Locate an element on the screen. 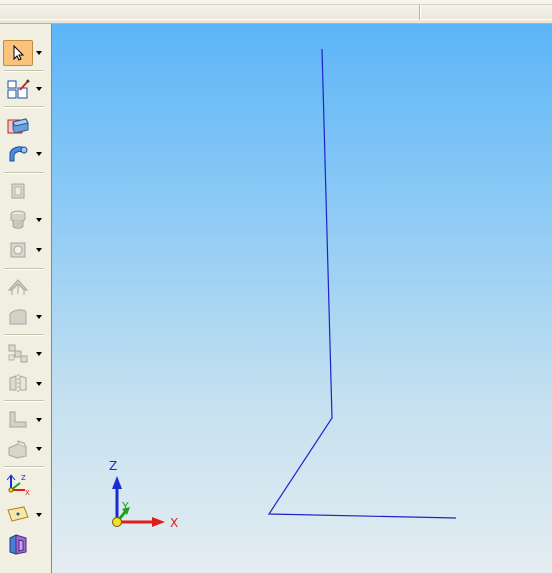 This screenshot has height=573, width=552. hole-tool-button is located at coordinates (18, 250).